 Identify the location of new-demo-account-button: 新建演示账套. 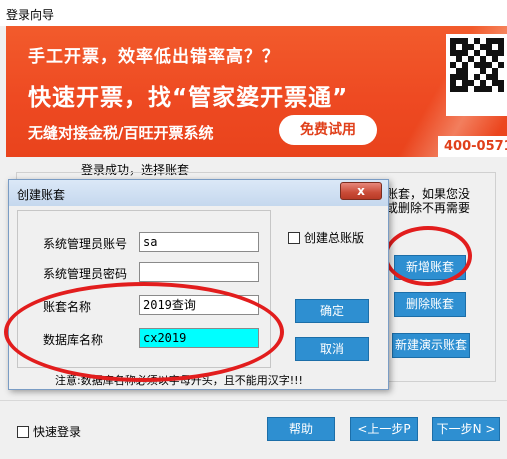
(431, 345).